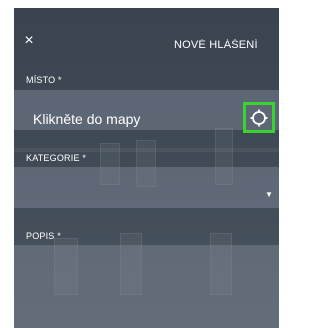  I want to click on category-select, so click(146, 187).